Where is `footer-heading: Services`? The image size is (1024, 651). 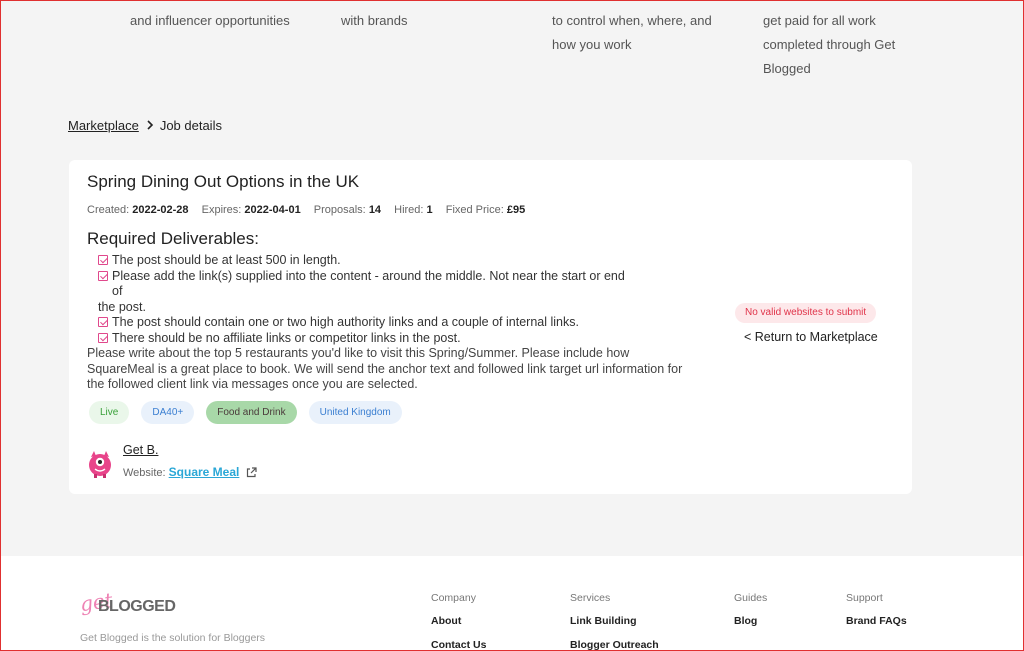
footer-heading: Services is located at coordinates (590, 598).